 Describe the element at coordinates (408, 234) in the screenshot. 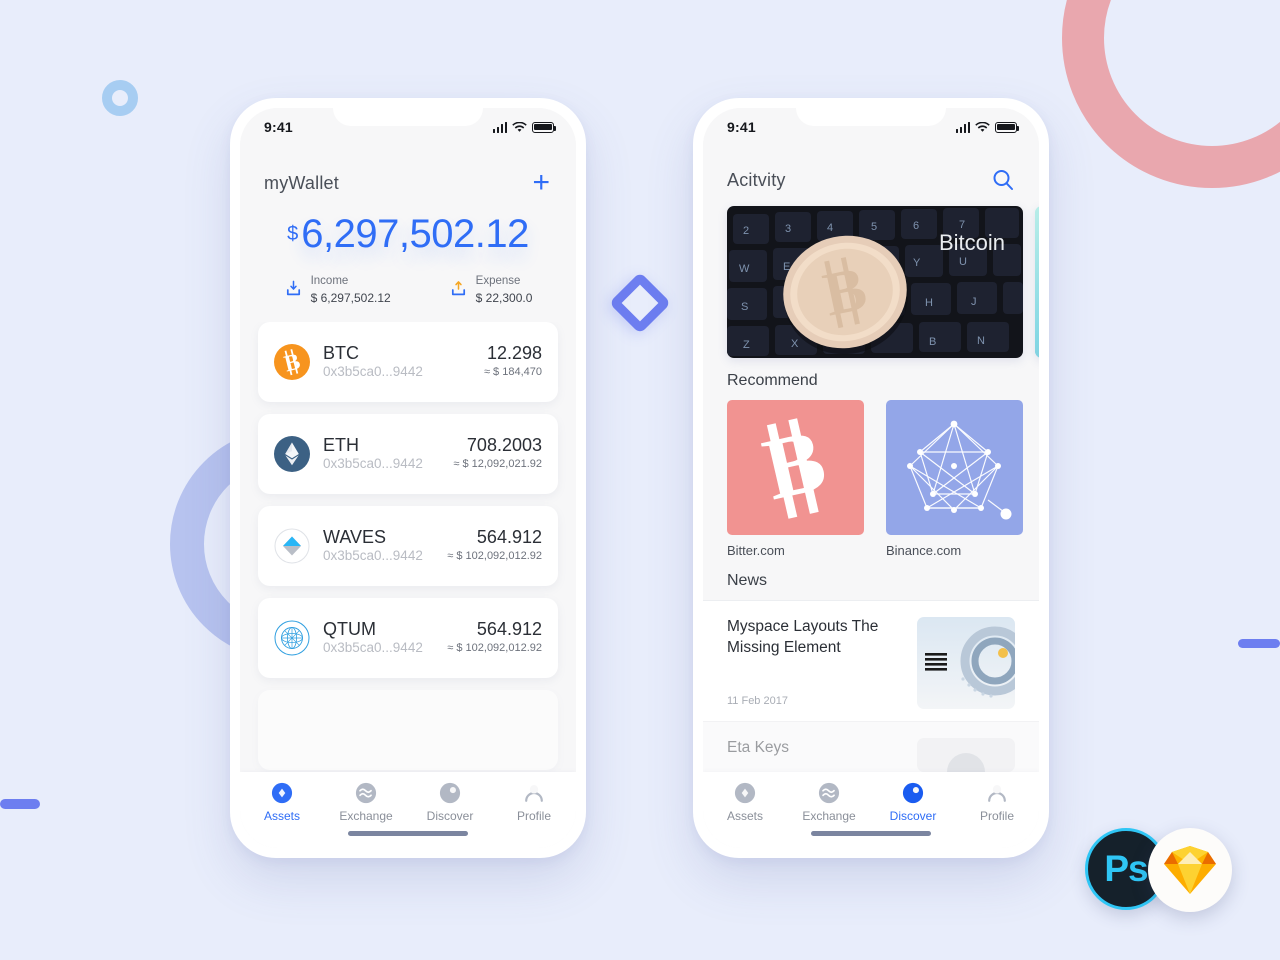

I see `total-balance: $ 6,297,502.12` at that location.